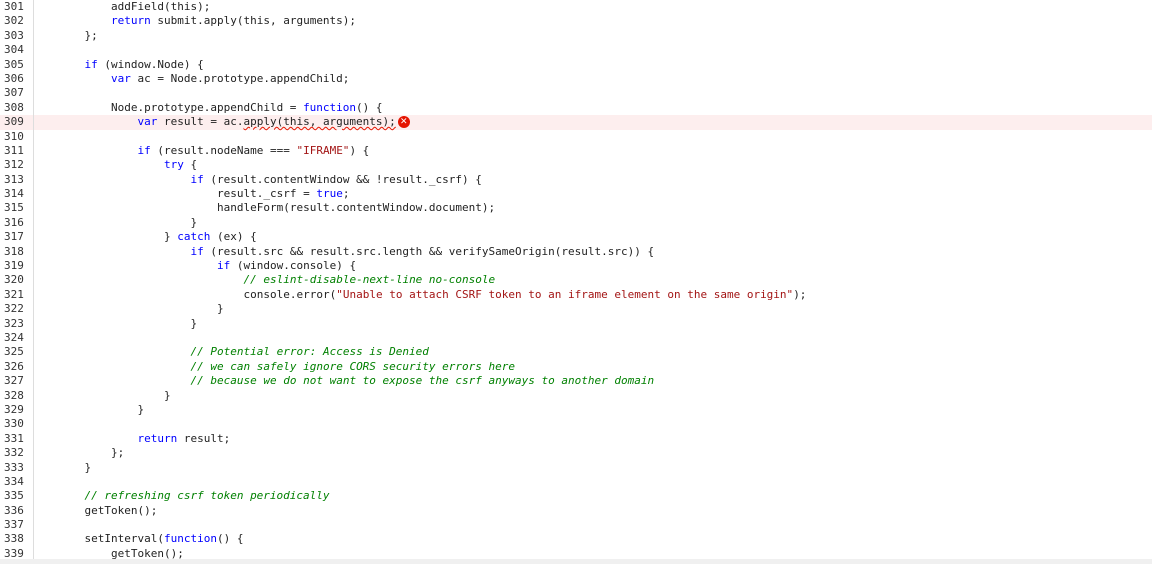 The height and width of the screenshot is (564, 1152). Describe the element at coordinates (329, 194) in the screenshot. I see `code-keyword: true` at that location.